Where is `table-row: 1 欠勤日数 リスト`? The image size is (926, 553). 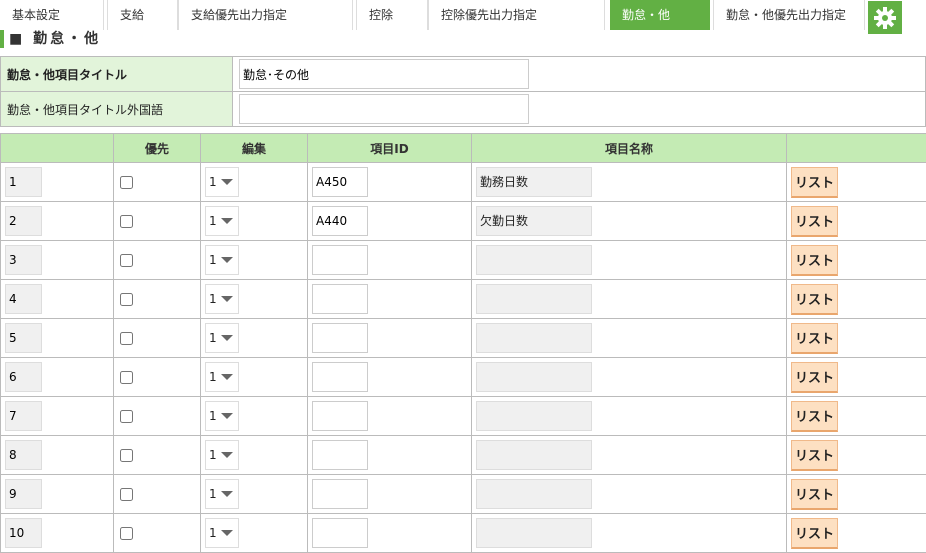
table-row: 1 欠勤日数 リスト is located at coordinates (463, 221).